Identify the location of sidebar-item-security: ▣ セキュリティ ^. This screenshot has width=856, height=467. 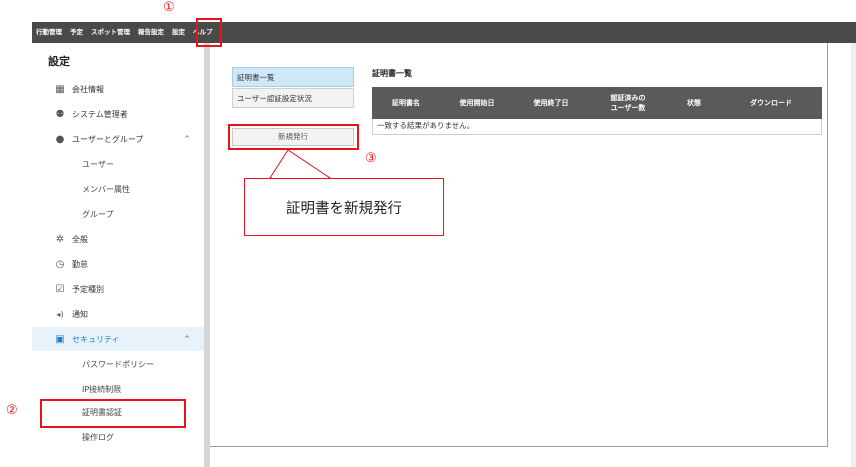
(118, 339).